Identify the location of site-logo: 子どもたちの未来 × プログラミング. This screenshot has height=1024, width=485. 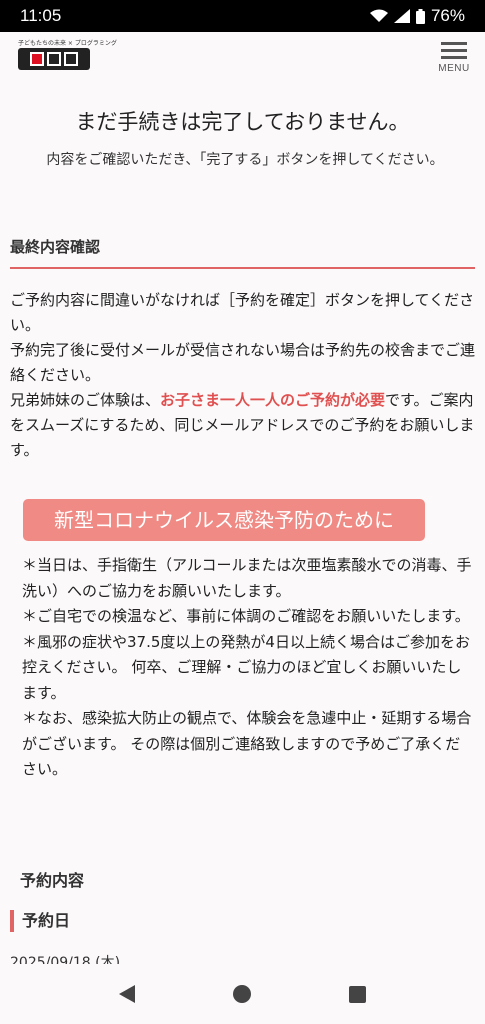
(67, 55).